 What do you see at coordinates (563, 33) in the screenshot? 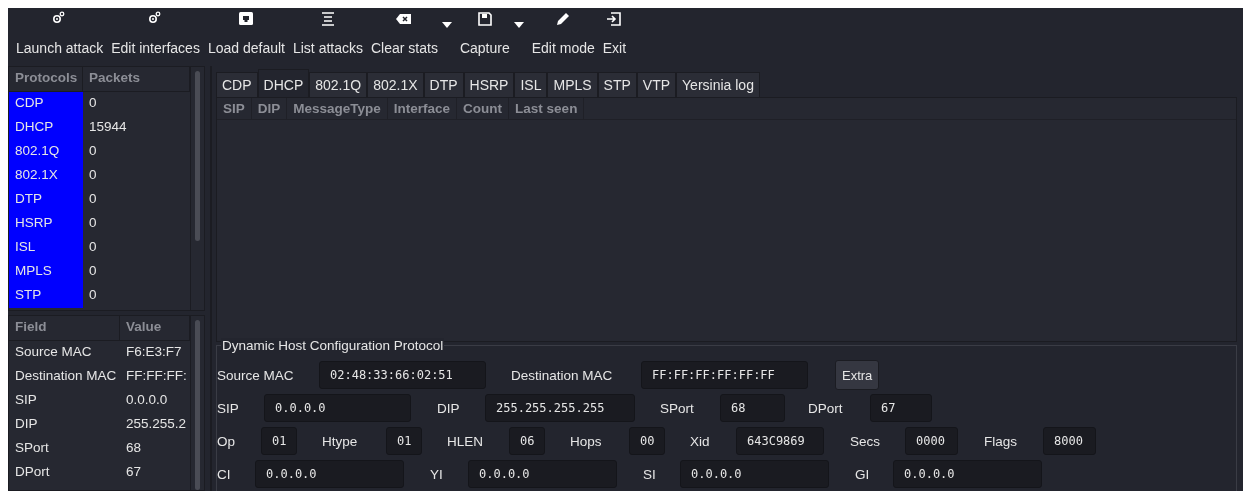
I see `toolbar-button: Edit mode` at bounding box center [563, 33].